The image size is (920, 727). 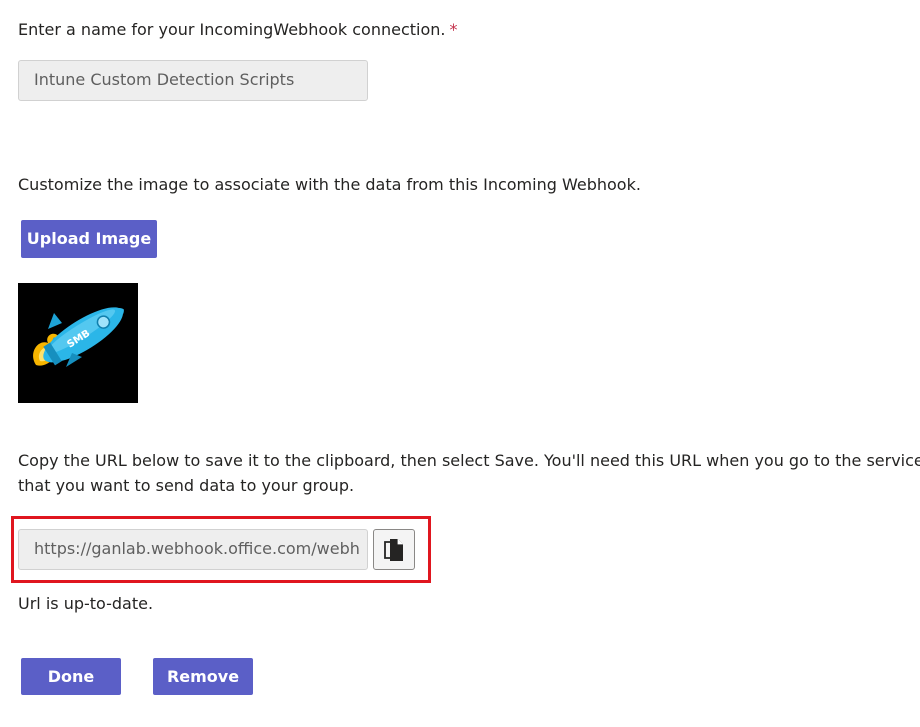 I want to click on remove-button: Remove, so click(x=203, y=676).